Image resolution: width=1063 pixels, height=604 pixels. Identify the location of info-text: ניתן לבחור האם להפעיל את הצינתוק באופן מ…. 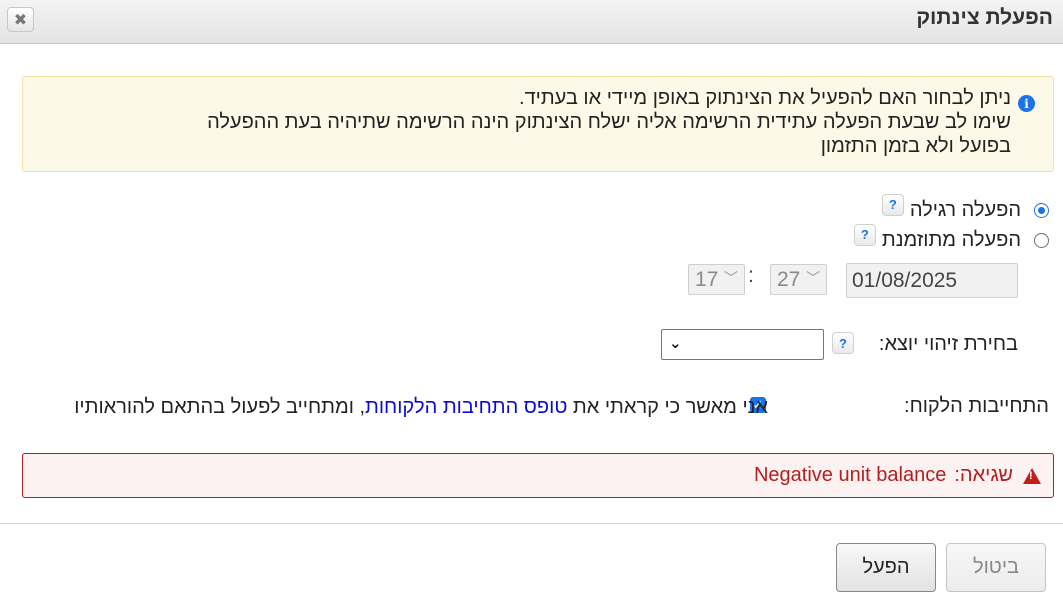
(523, 122).